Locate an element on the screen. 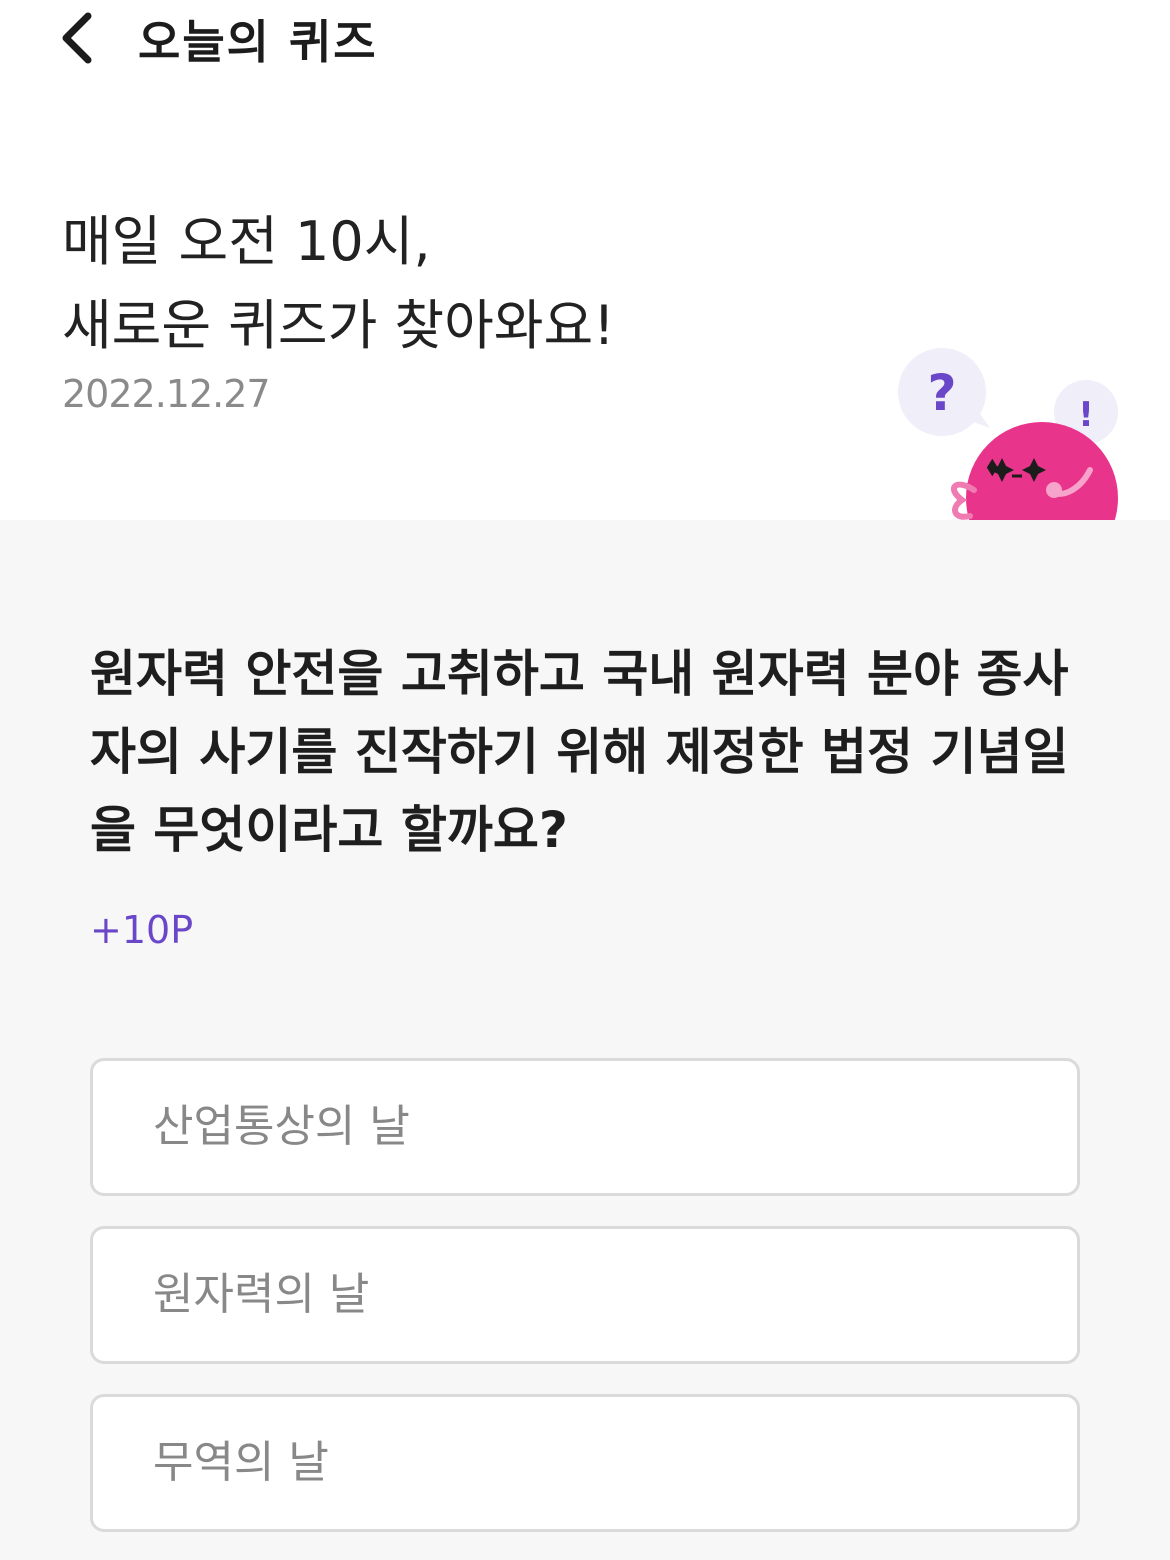 This screenshot has width=1170, height=1560. answer-option: 원자력의 날 is located at coordinates (585, 1295).